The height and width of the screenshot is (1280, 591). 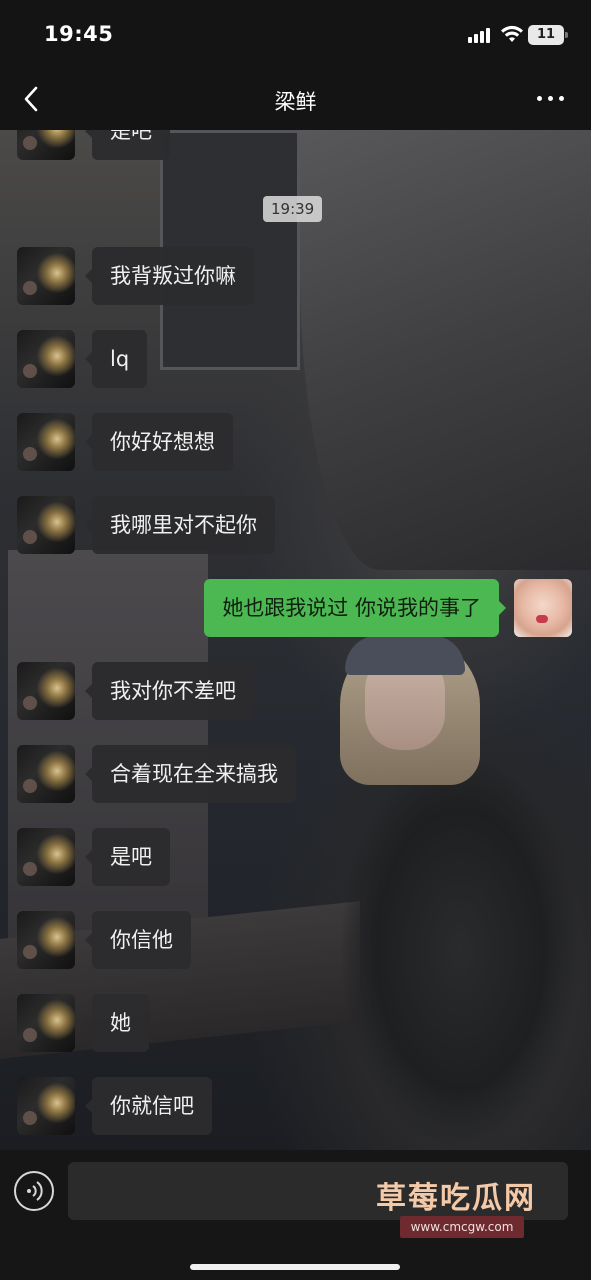 I want to click on message-bubble-incoming: 你信他, so click(x=138, y=940).